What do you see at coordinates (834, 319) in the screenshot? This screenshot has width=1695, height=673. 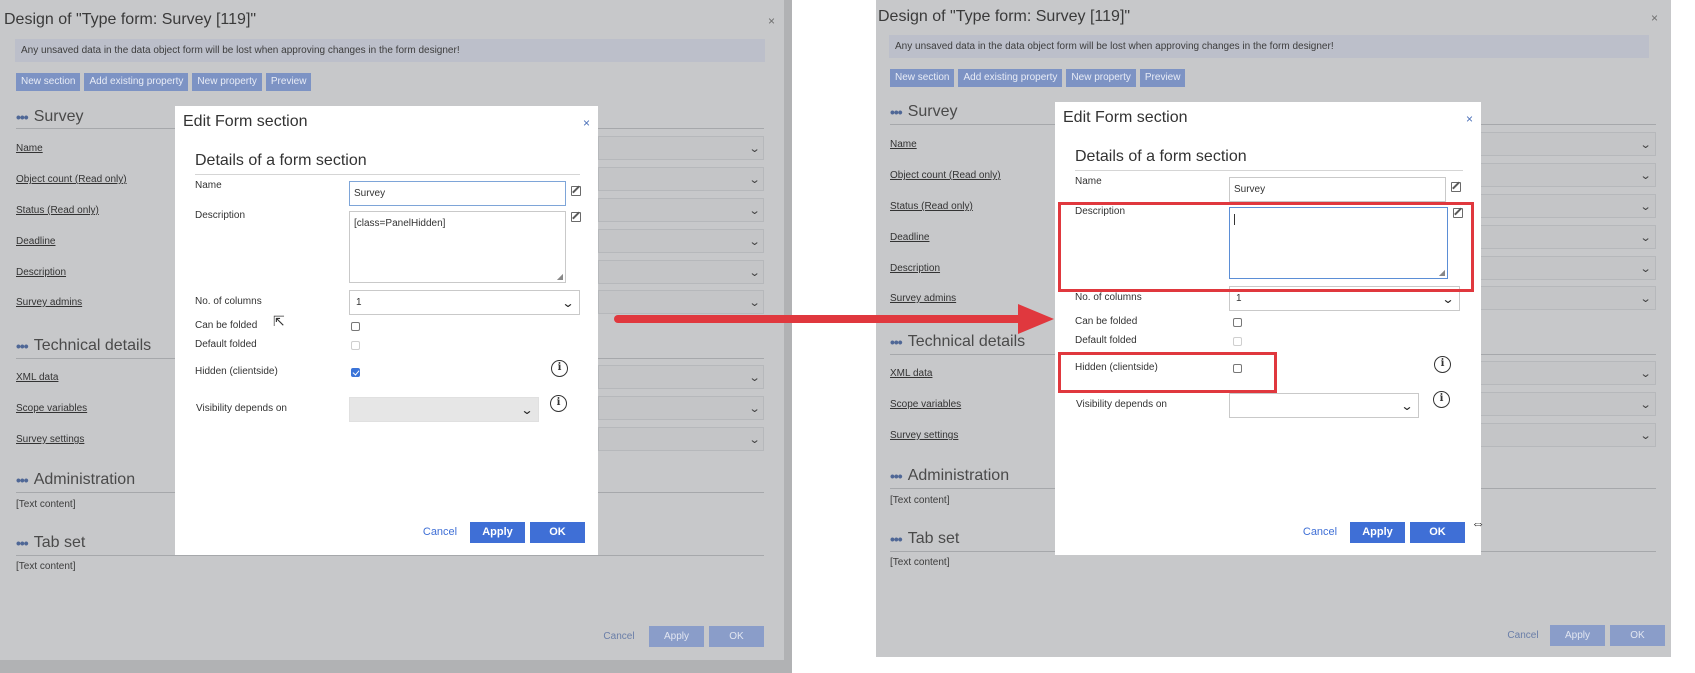 I see `red-arrow` at bounding box center [834, 319].